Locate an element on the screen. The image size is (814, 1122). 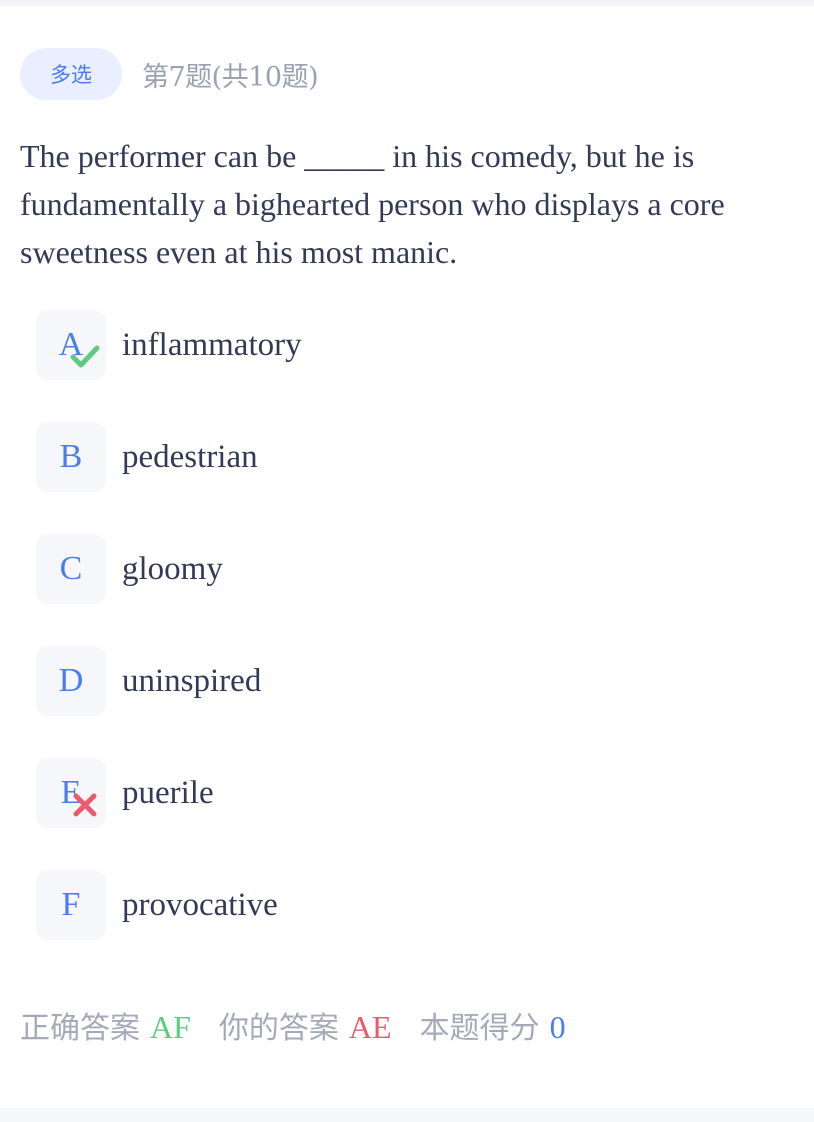
option-letter: C is located at coordinates (71, 568).